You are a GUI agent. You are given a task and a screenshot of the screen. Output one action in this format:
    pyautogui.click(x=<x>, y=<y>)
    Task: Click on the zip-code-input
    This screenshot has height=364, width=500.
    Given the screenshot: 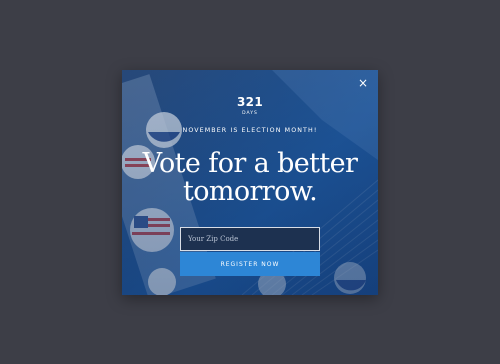 What is the action you would take?
    pyautogui.click(x=250, y=239)
    